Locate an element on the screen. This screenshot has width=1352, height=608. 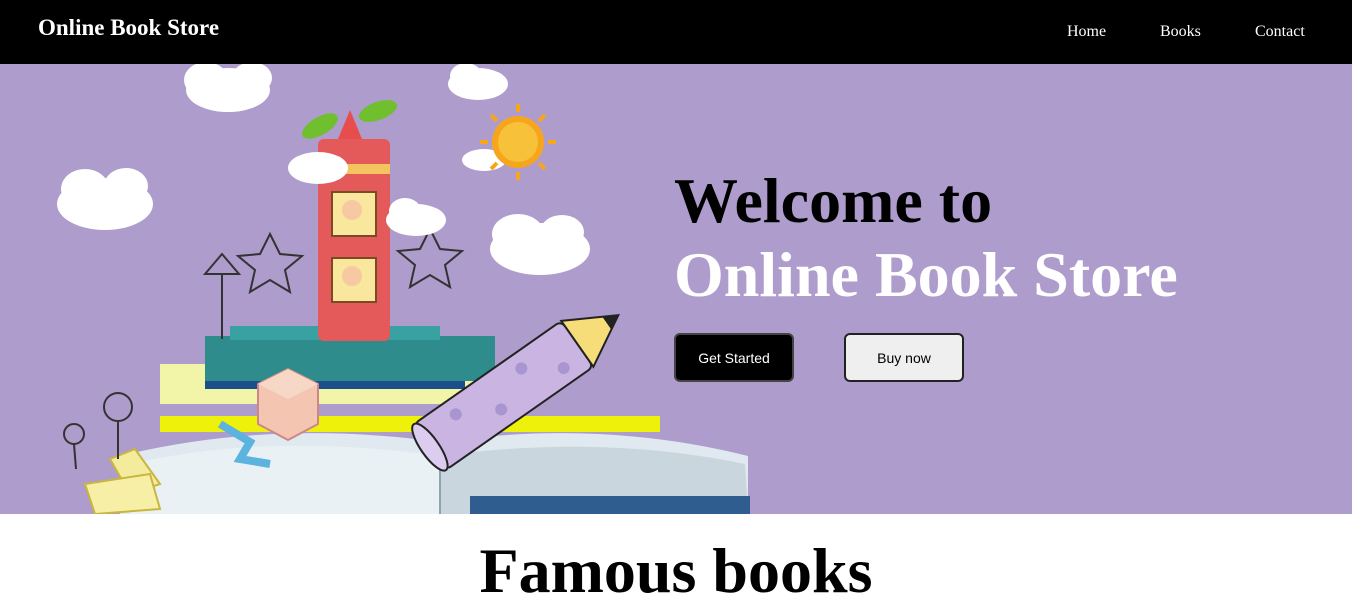
hero-heading-line1: Welcome to is located at coordinates (833, 200).